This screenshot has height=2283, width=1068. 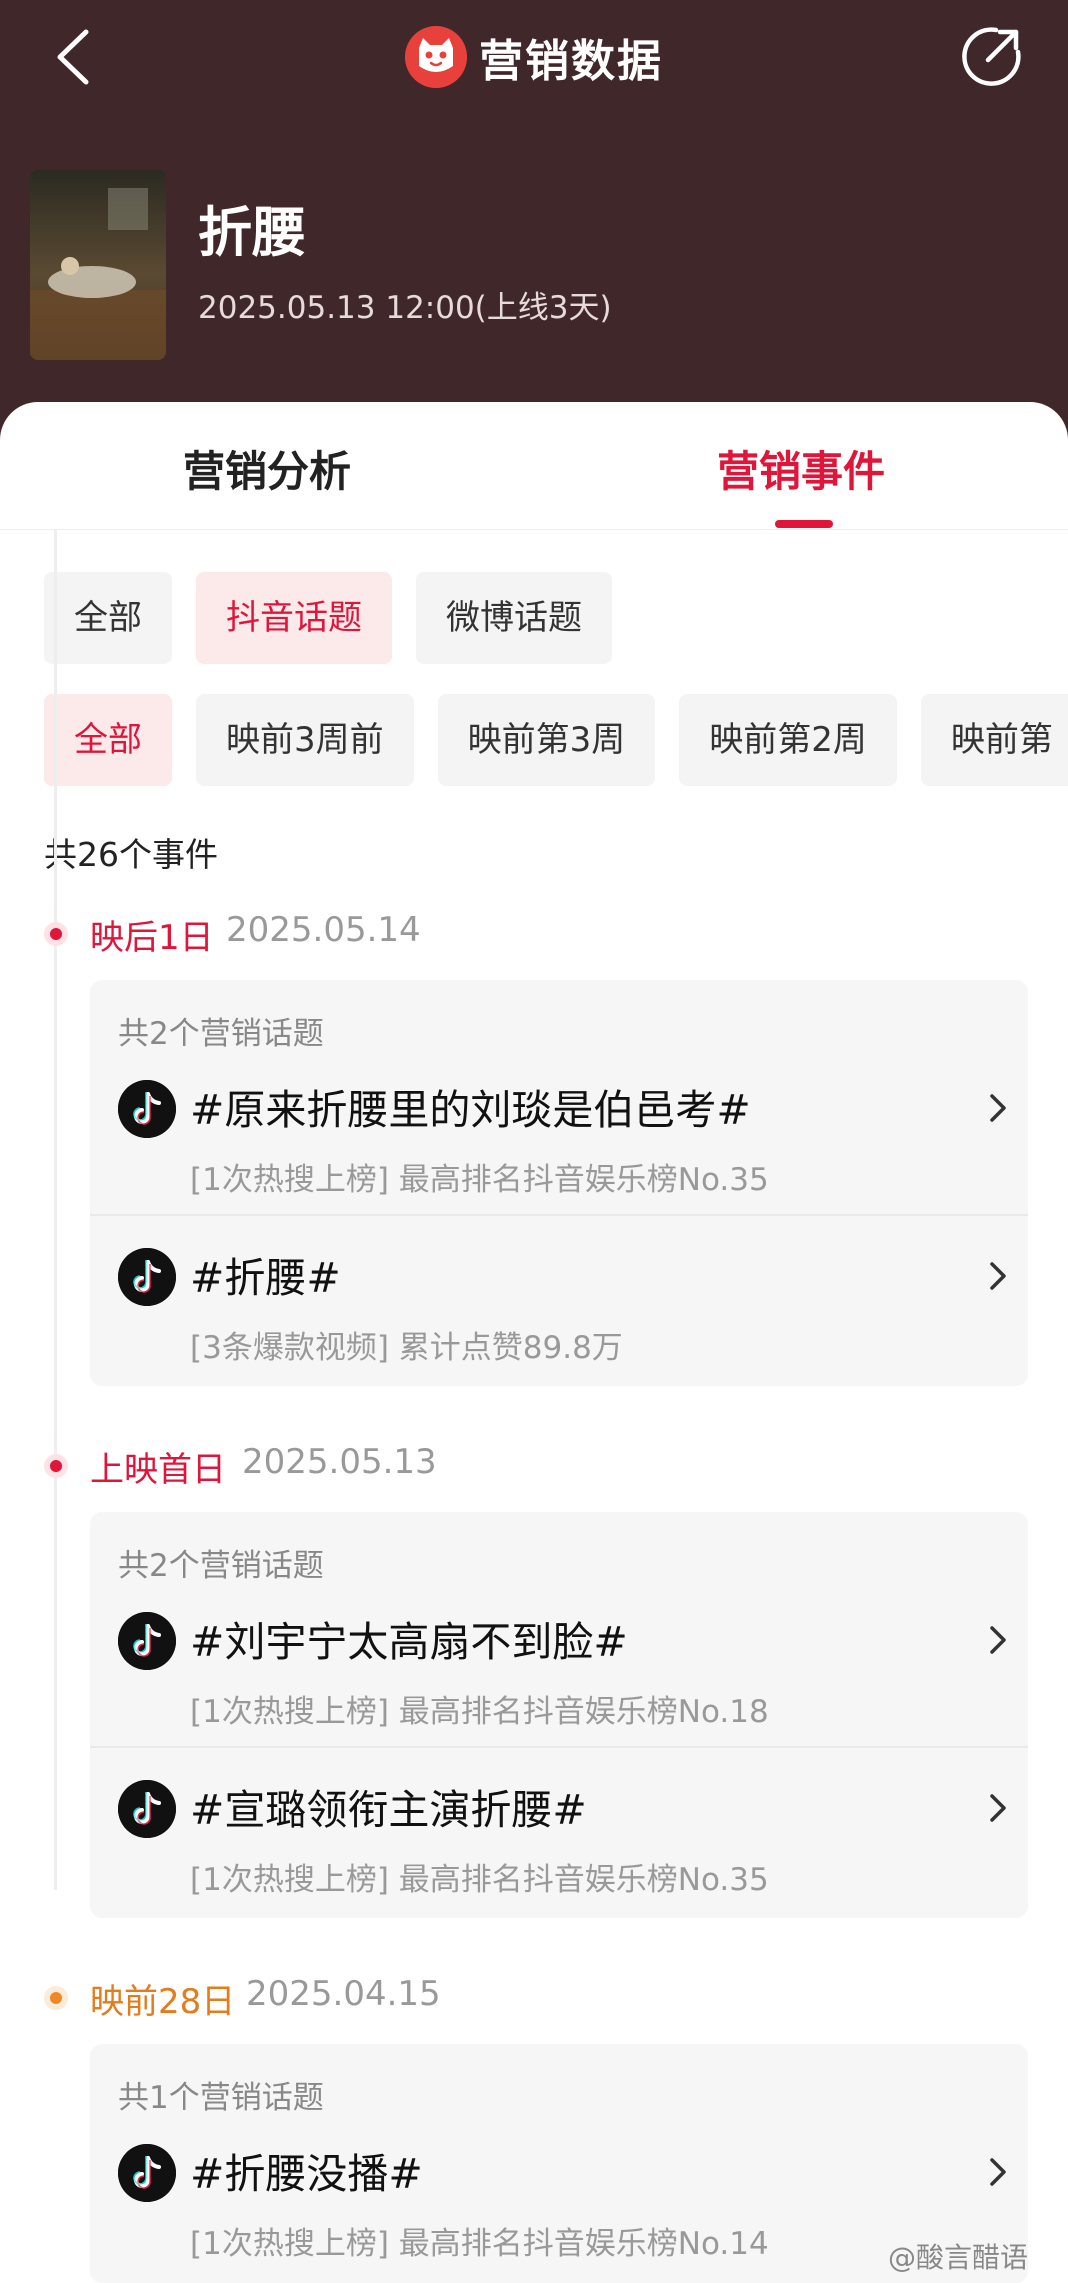 I want to click on watermark: @酸言醋语, so click(x=958, y=2257).